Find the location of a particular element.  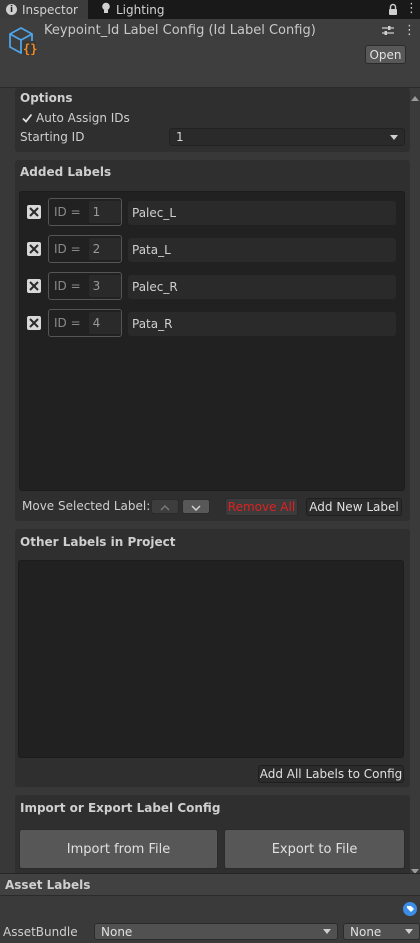

id-value: 1 is located at coordinates (104, 212).